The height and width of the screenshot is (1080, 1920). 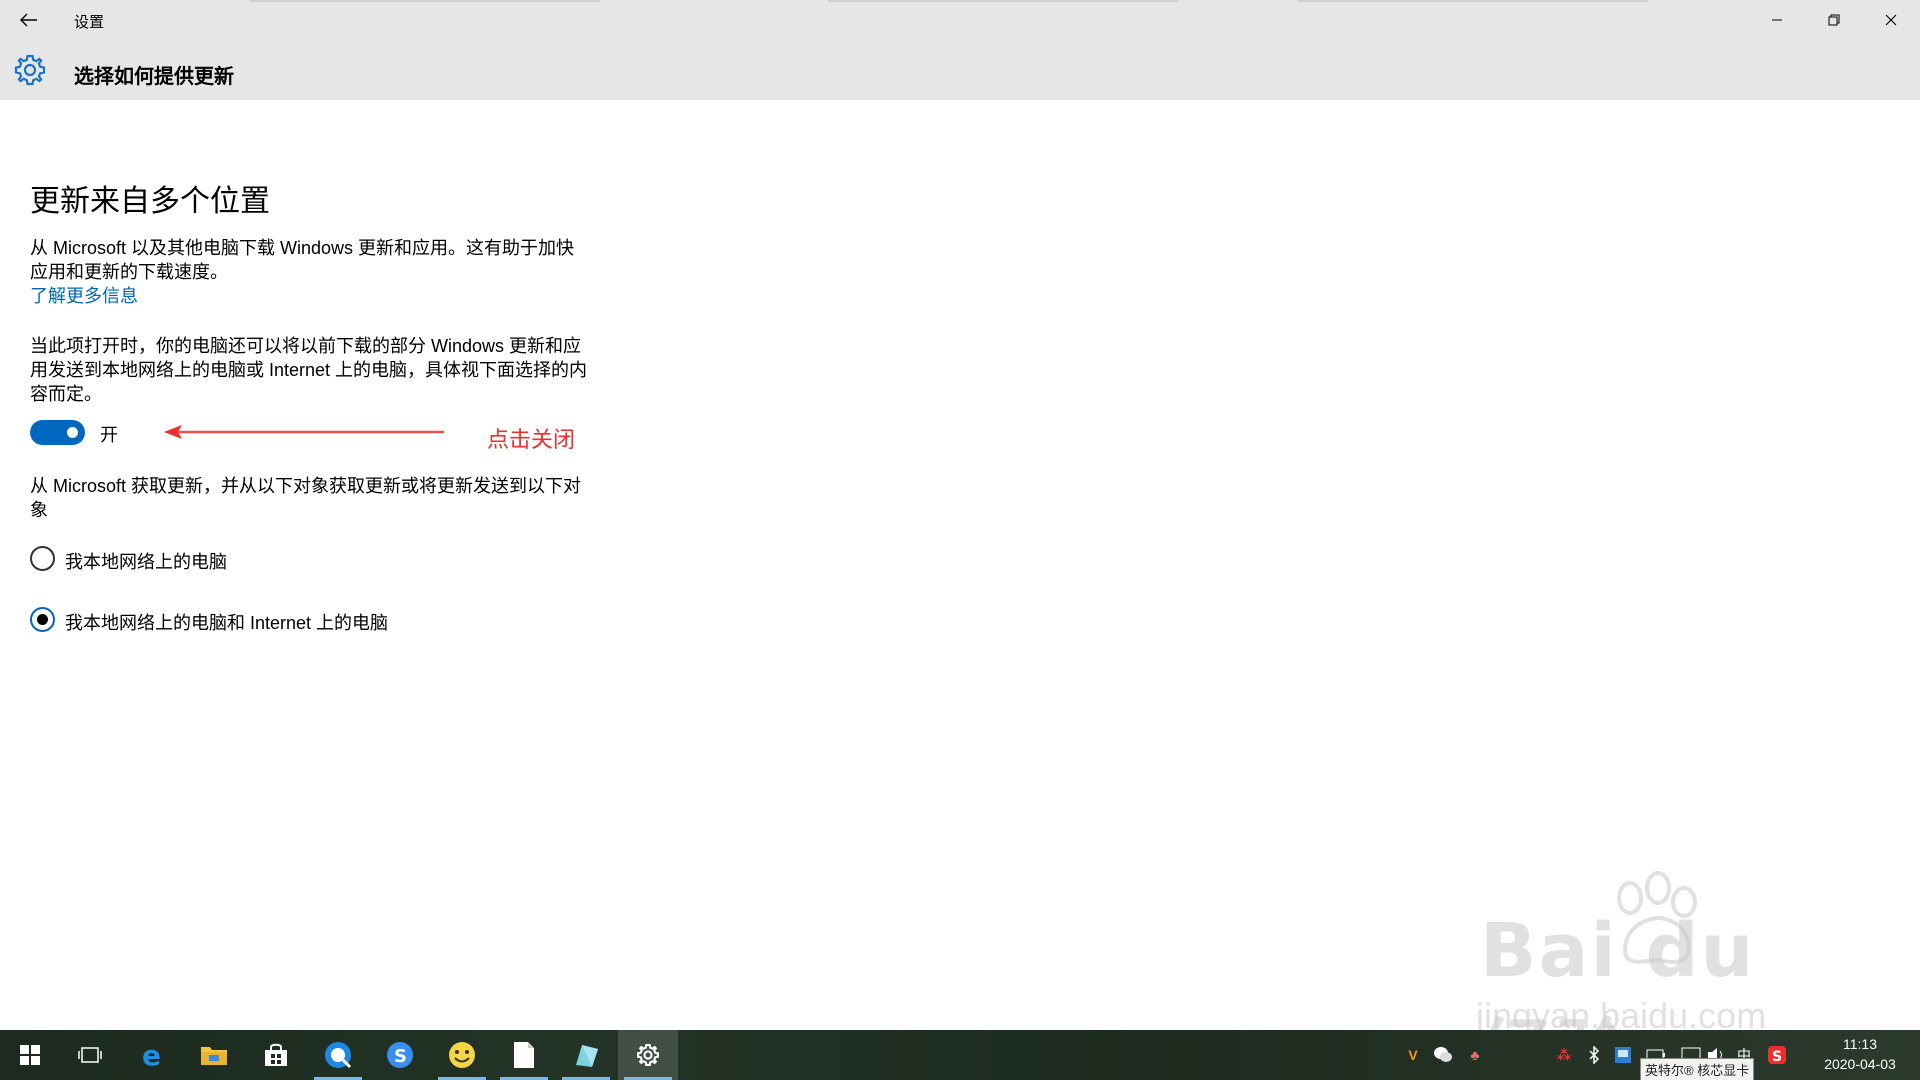 I want to click on restore-icon, so click(x=1833, y=20).